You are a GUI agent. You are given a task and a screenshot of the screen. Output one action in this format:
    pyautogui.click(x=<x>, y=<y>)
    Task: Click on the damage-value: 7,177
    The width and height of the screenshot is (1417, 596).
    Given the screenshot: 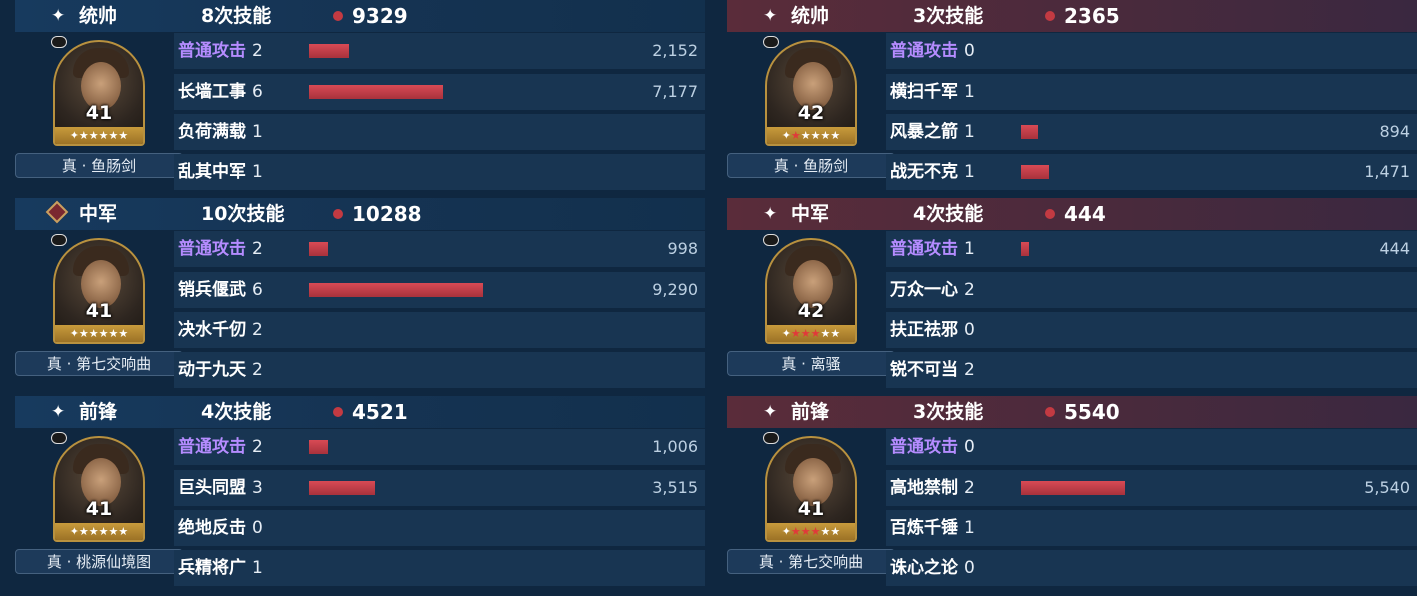 What is the action you would take?
    pyautogui.click(x=675, y=91)
    